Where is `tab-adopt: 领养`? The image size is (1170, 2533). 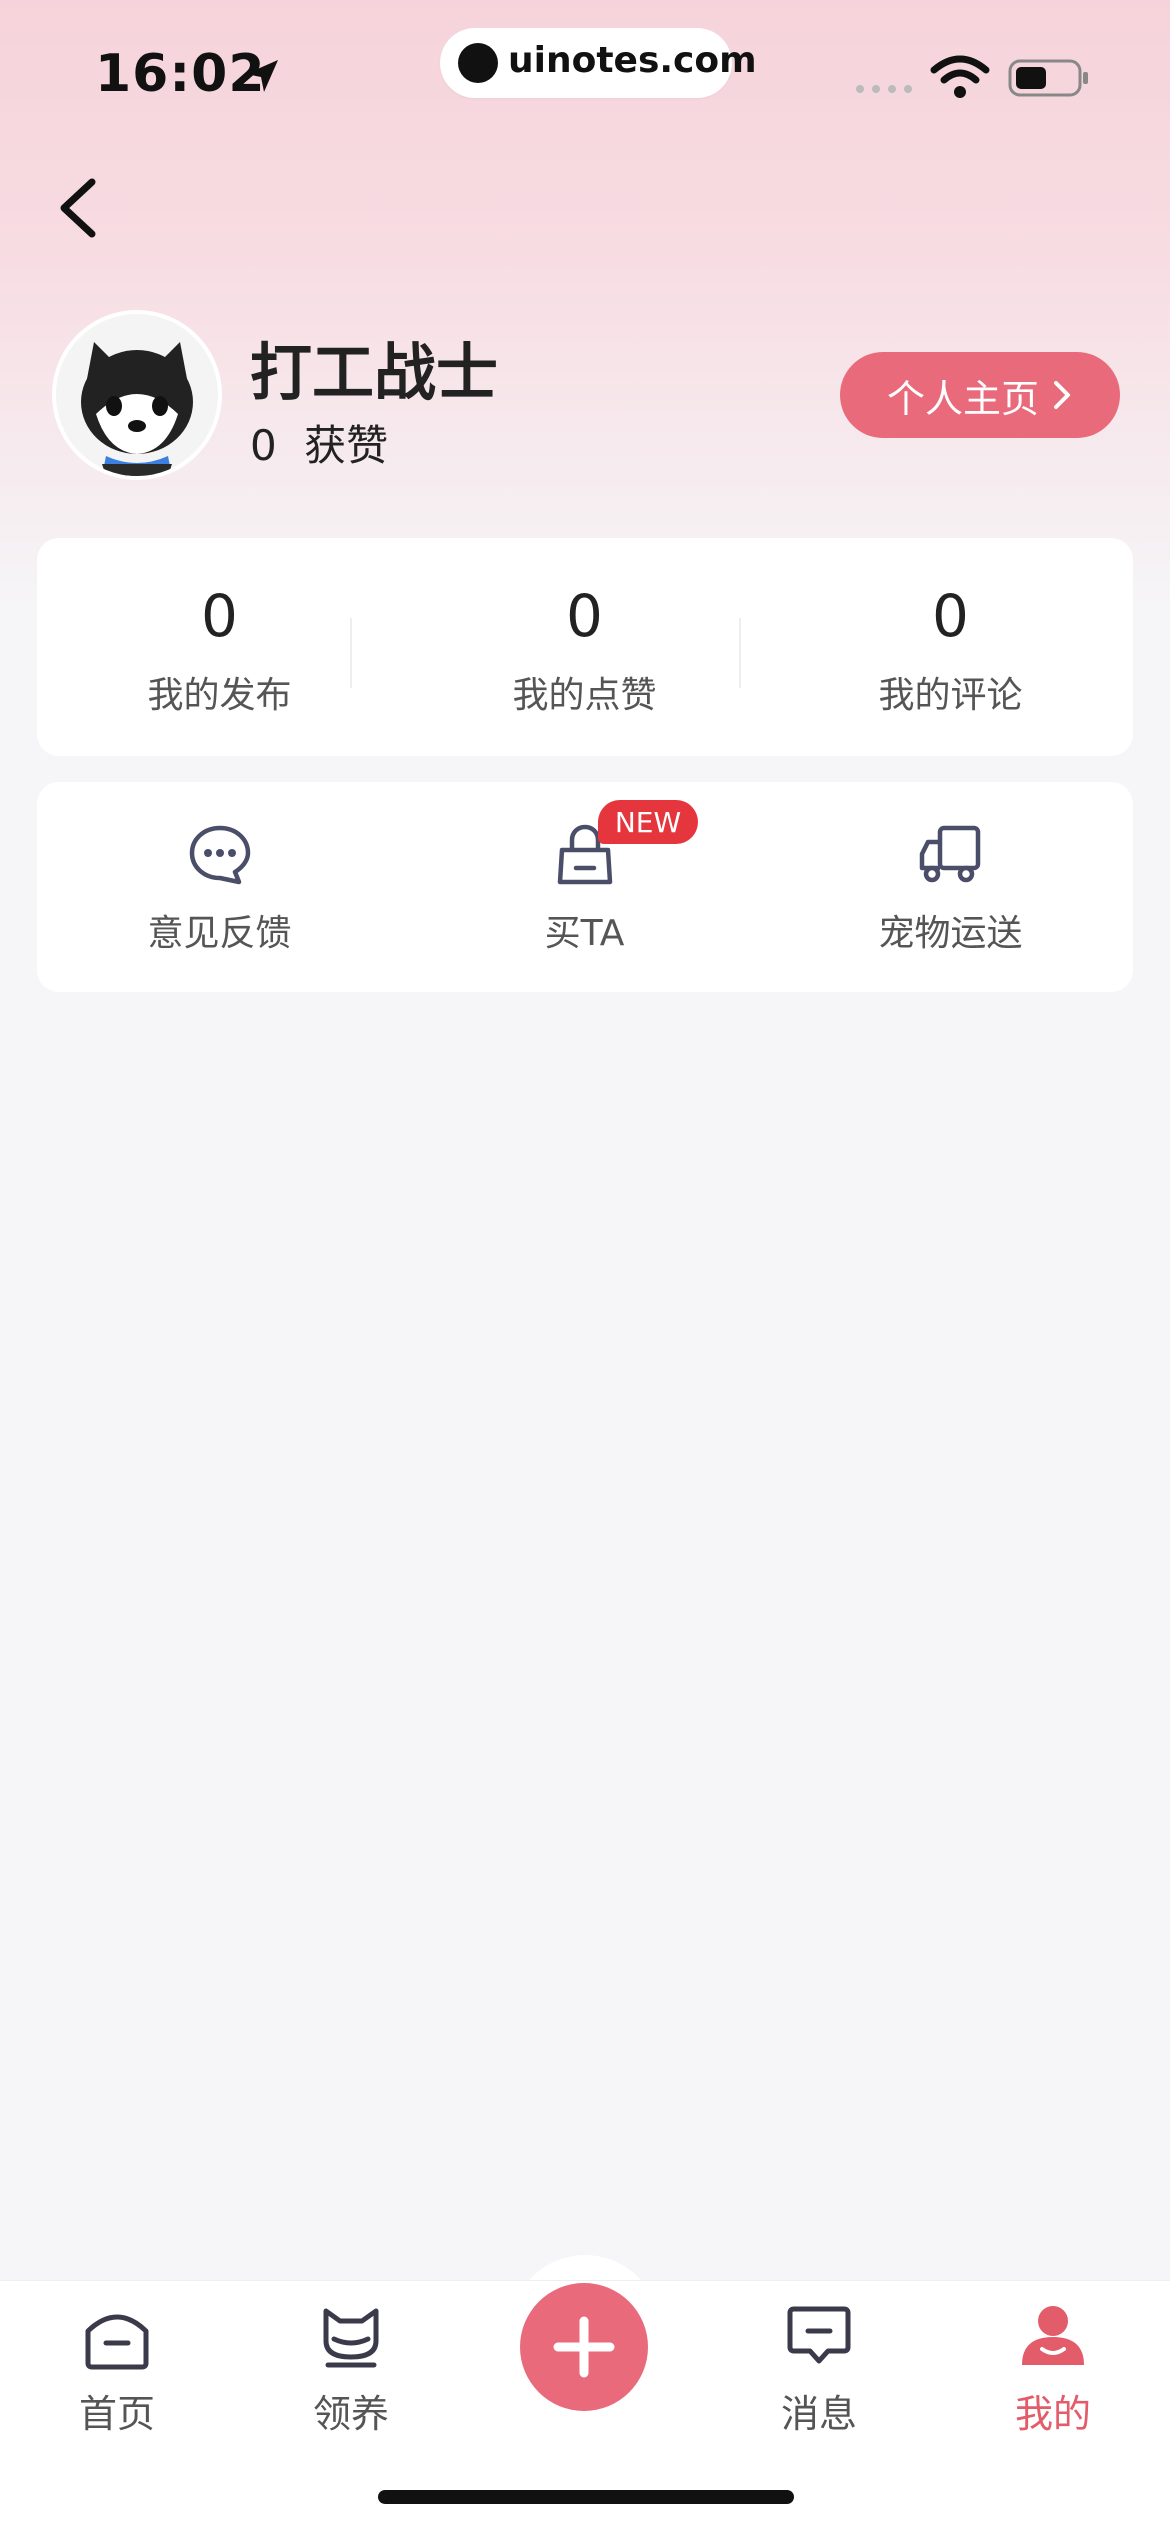 tab-adopt: 领养 is located at coordinates (351, 2371).